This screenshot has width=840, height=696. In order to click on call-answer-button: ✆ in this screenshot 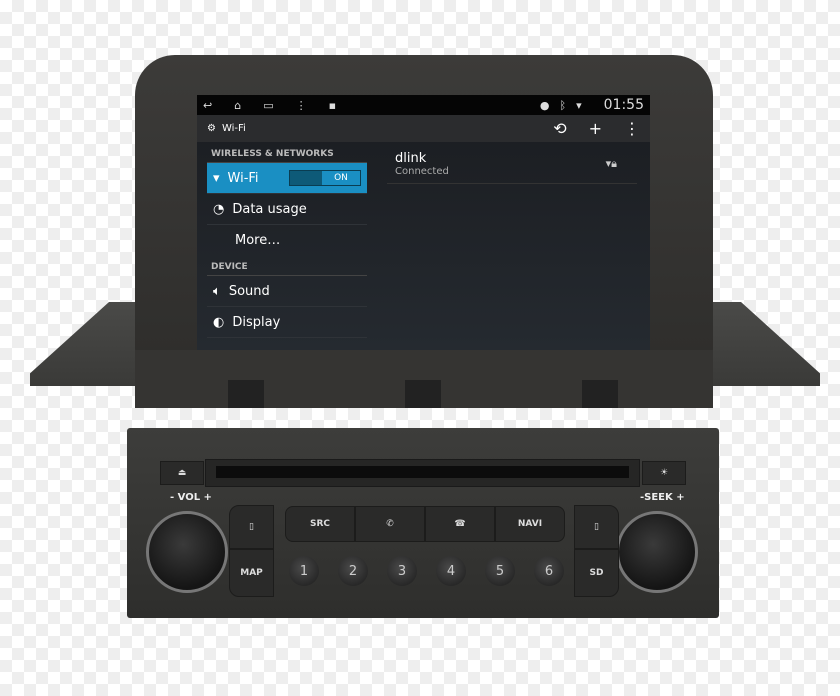, I will do `click(390, 524)`.